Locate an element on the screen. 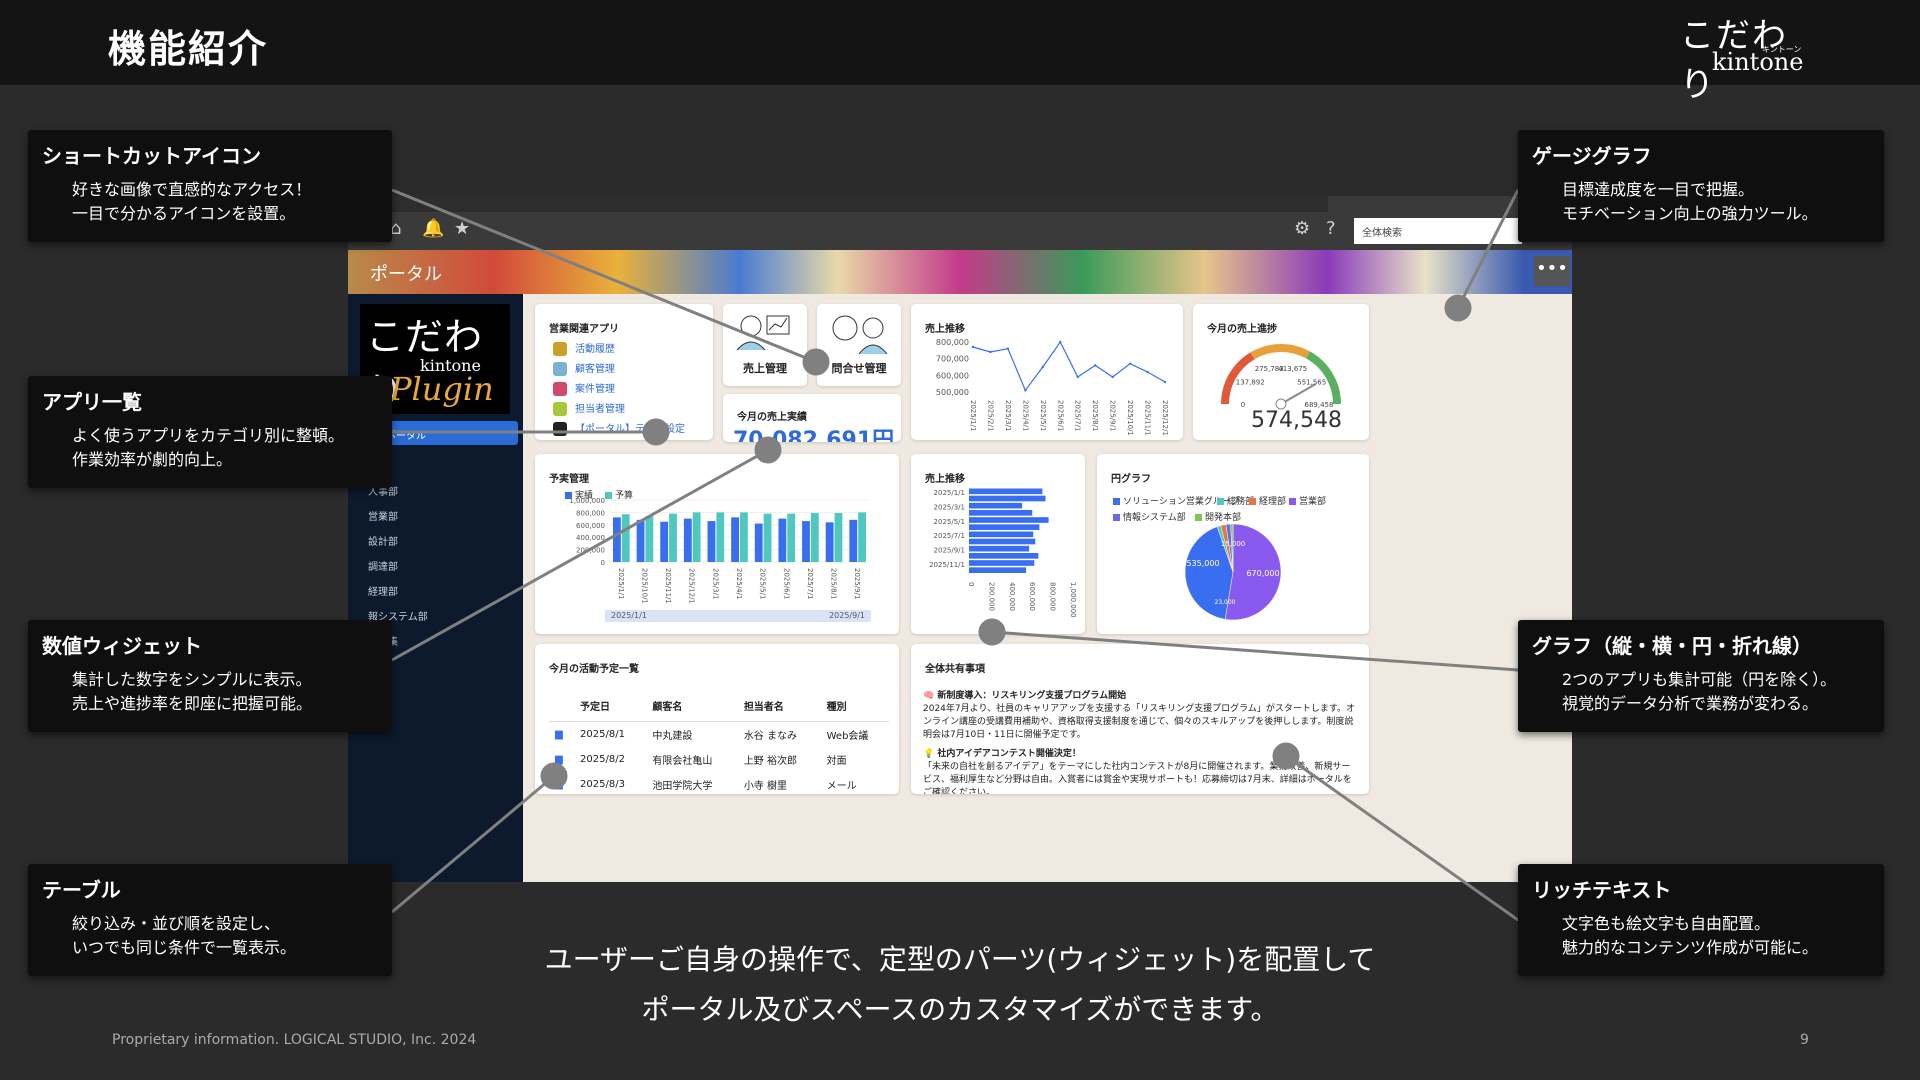 The height and width of the screenshot is (1080, 1920). callout-number: 数値ウィジェット 集計した数字をシンプルに表示。 売上や進捗率を即座に把握可能。 is located at coordinates (210, 676).